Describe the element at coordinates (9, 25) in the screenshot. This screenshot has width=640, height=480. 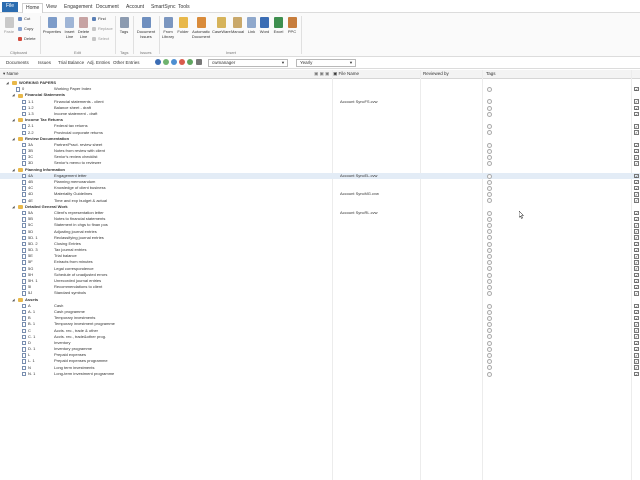
I see `paste-button: Paste` at that location.